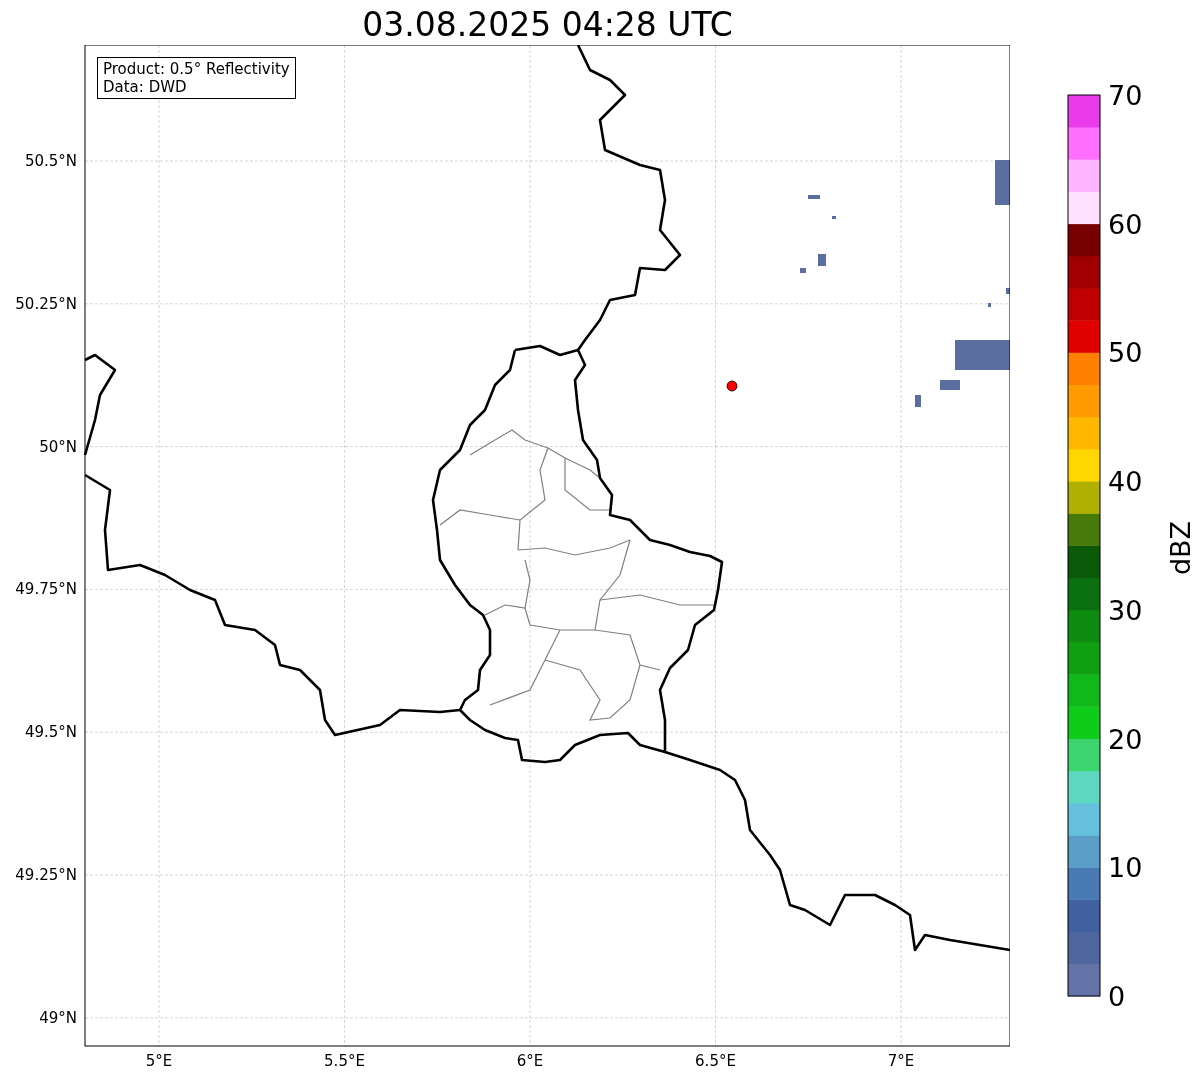  What do you see at coordinates (1125, 224) in the screenshot?
I see `colorbar-tick-label: 60` at bounding box center [1125, 224].